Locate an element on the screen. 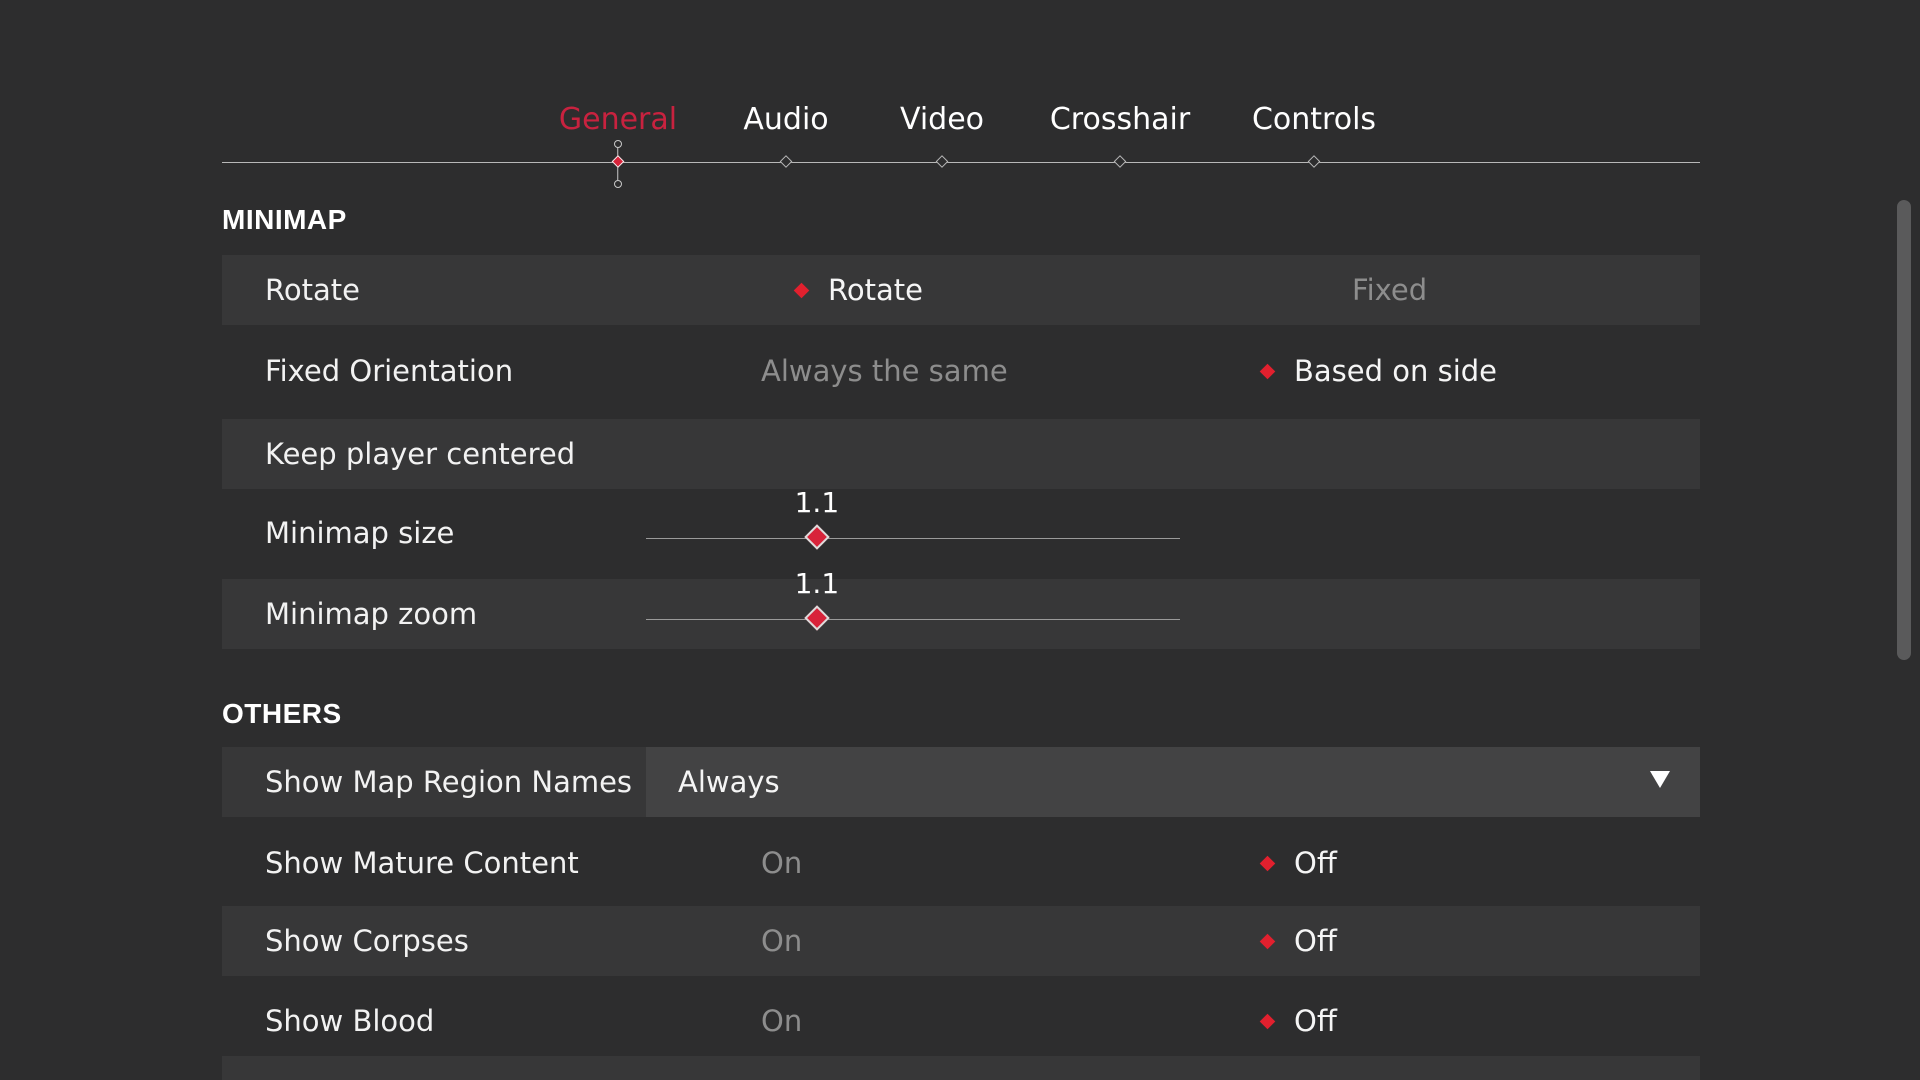 The height and width of the screenshot is (1080, 1920). setting-row-show-corpses: Show Corpses On Off is located at coordinates (961, 941).